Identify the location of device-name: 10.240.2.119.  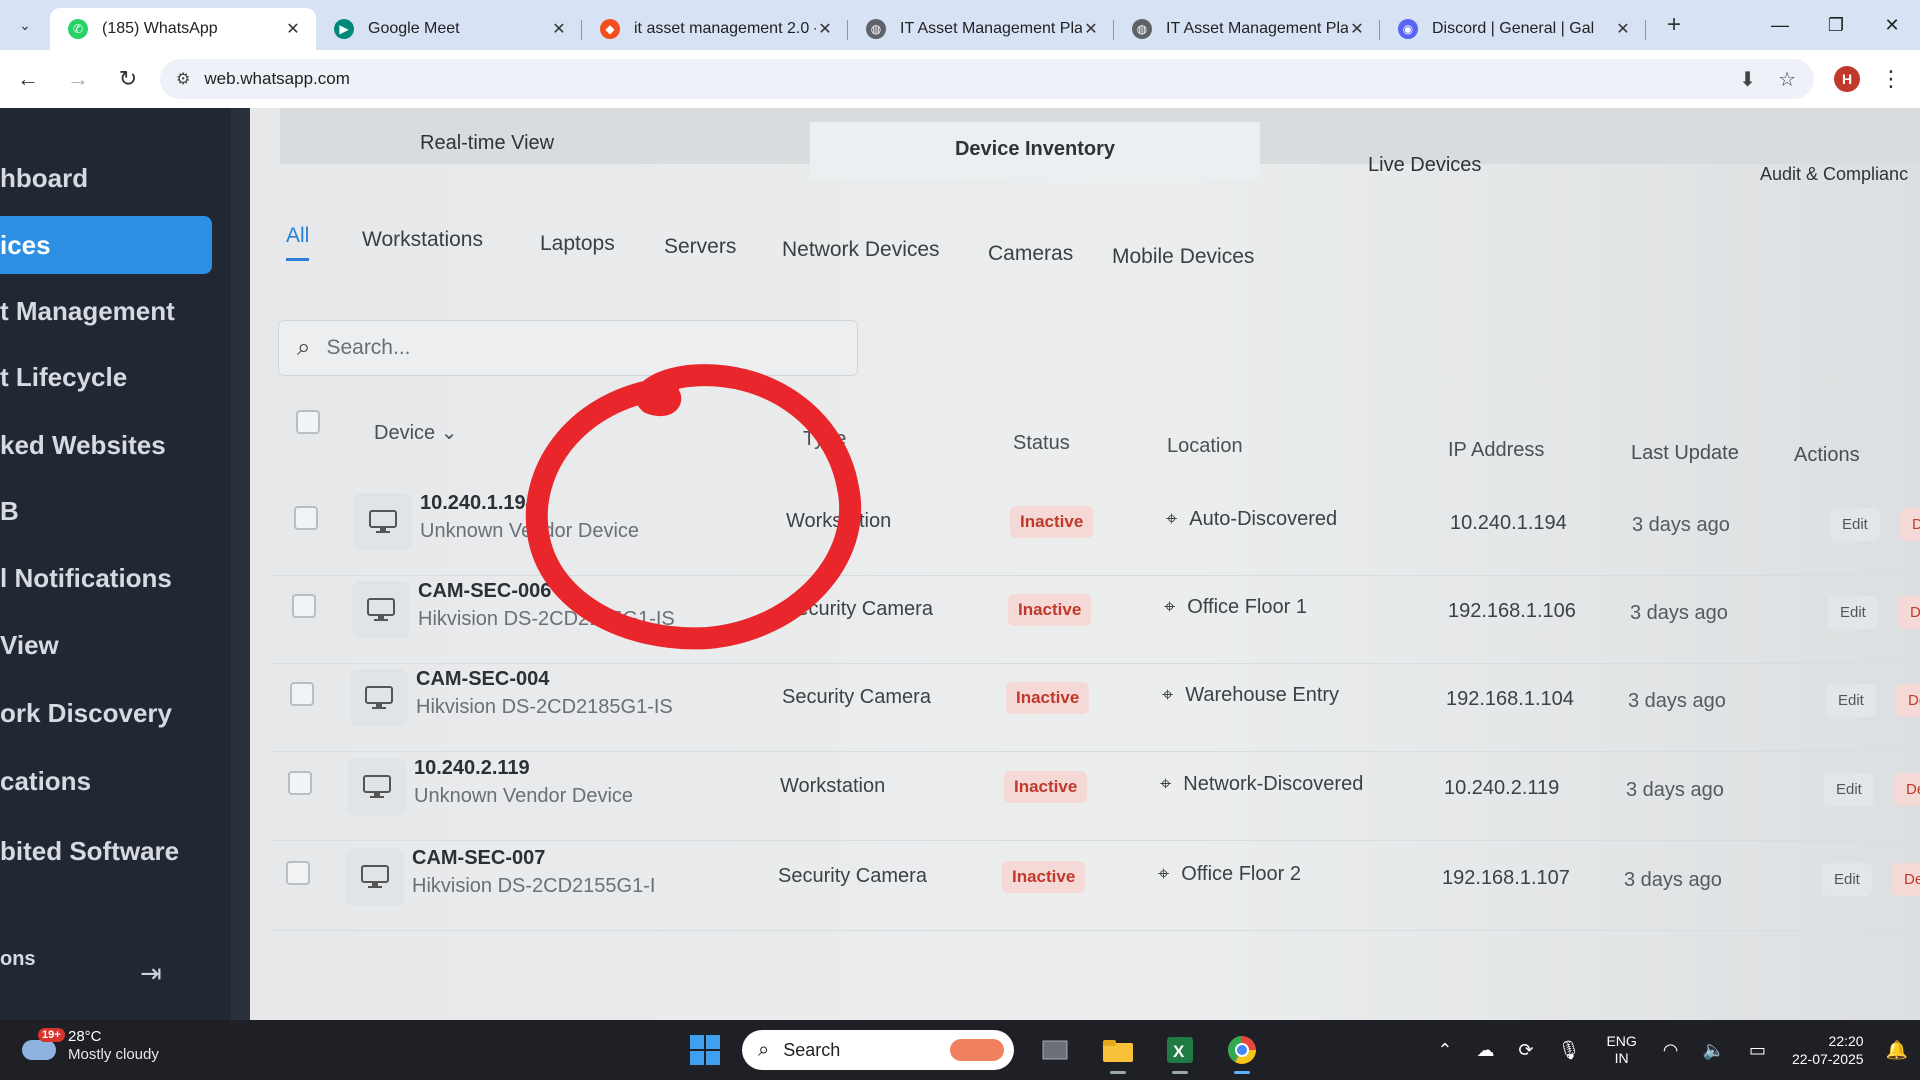
(472, 768).